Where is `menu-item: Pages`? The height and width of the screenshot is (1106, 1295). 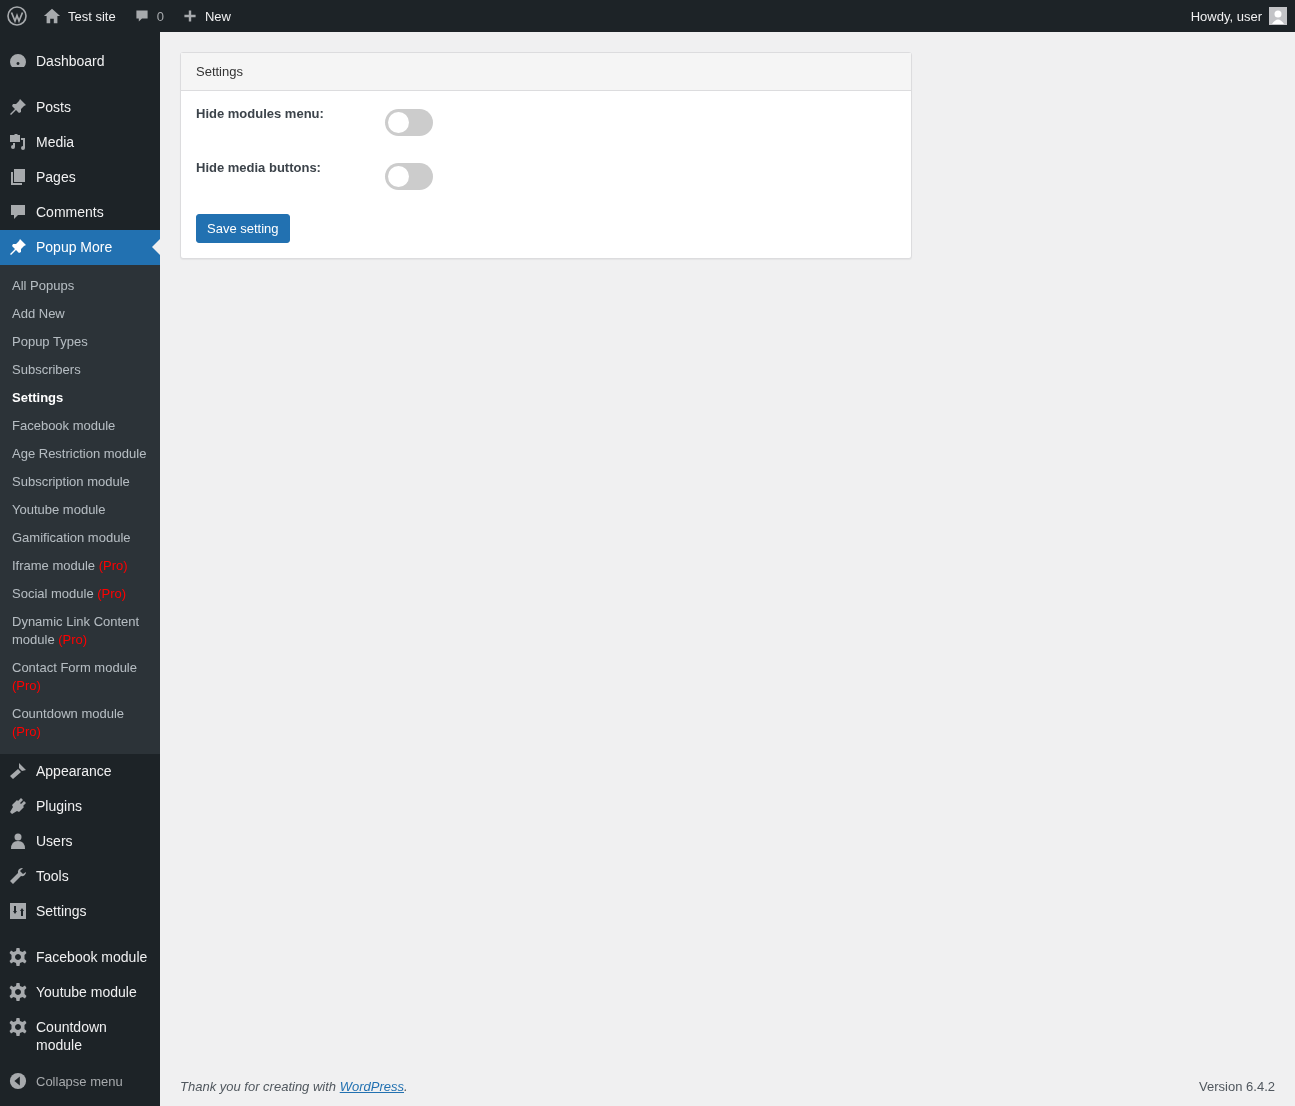 menu-item: Pages is located at coordinates (80, 177).